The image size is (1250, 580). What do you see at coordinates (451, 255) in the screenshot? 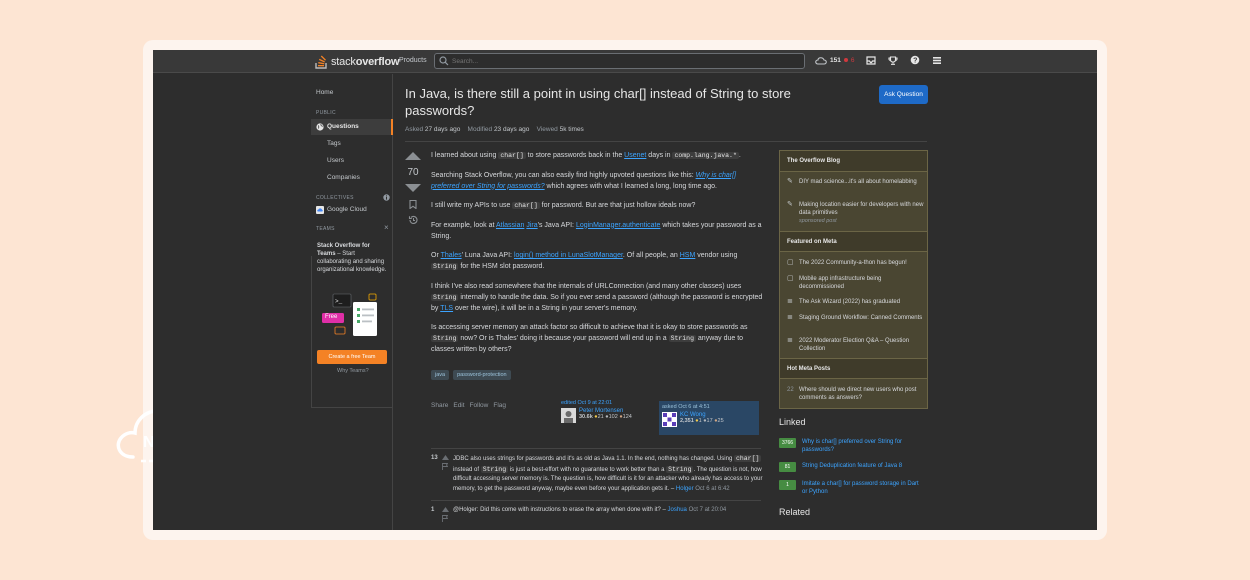
I see `thales-link: Thales` at bounding box center [451, 255].